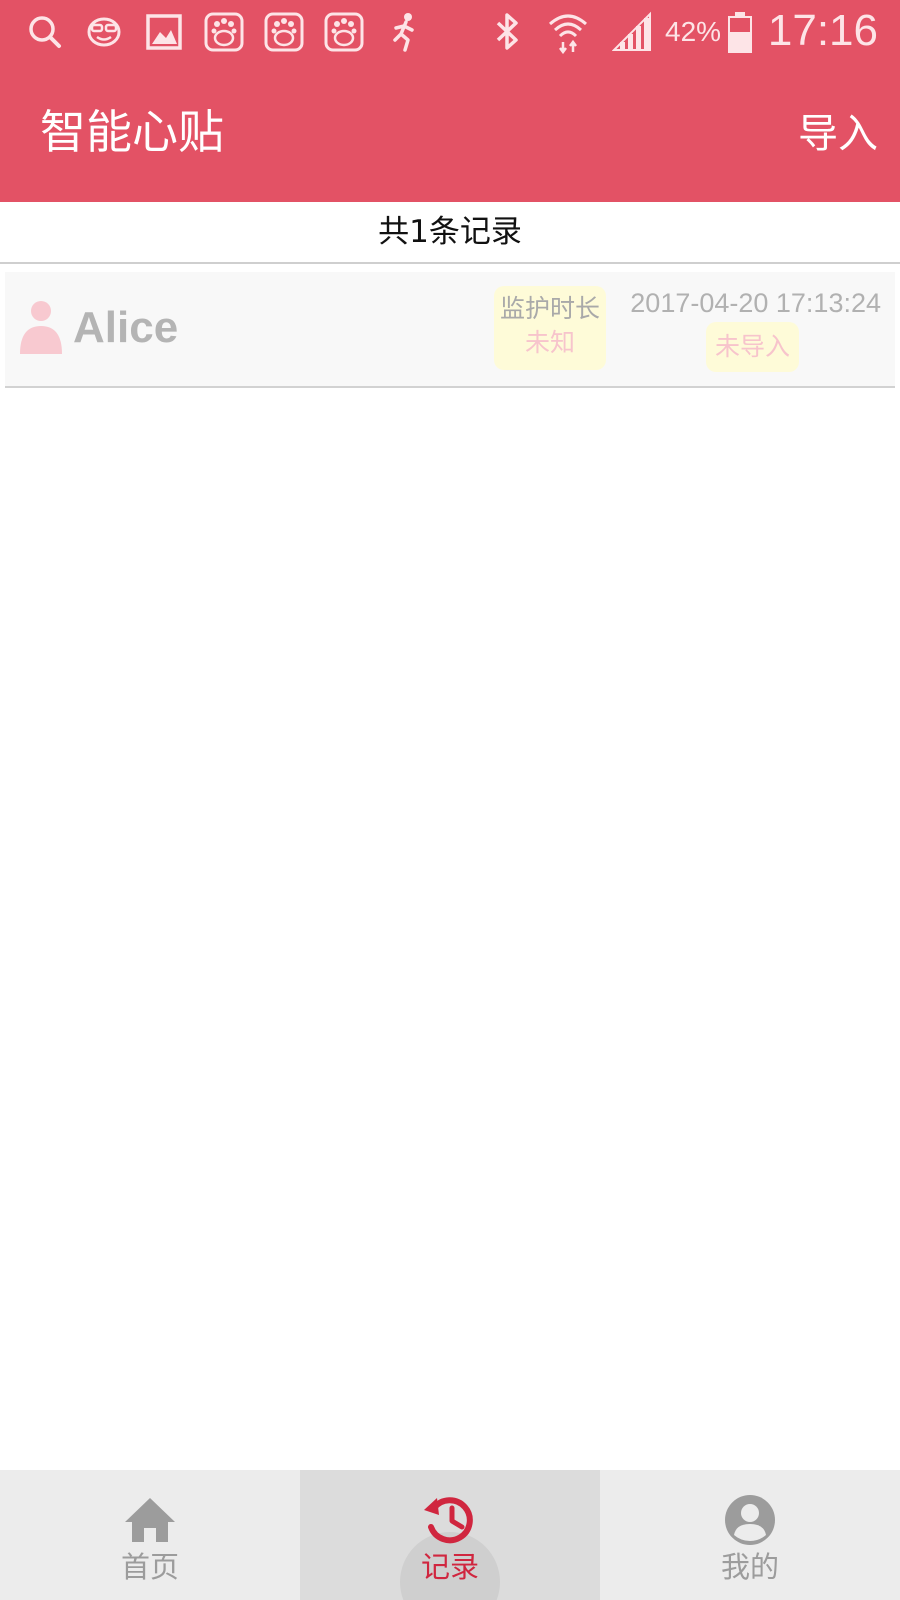 This screenshot has width=900, height=1600. Describe the element at coordinates (693, 31) in the screenshot. I see `battery-percent: 42%` at that location.